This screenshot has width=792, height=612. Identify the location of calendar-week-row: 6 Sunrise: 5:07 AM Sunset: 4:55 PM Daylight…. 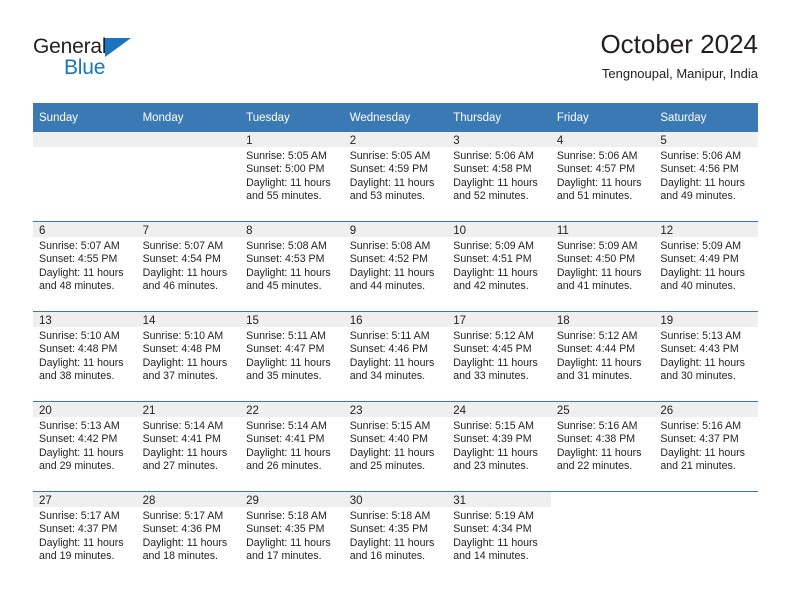
(395, 266).